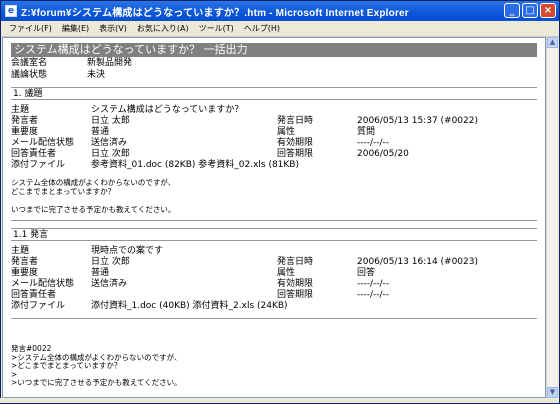 This screenshot has height=404, width=560. I want to click on meta-value: 日立 太郎, so click(110, 121).